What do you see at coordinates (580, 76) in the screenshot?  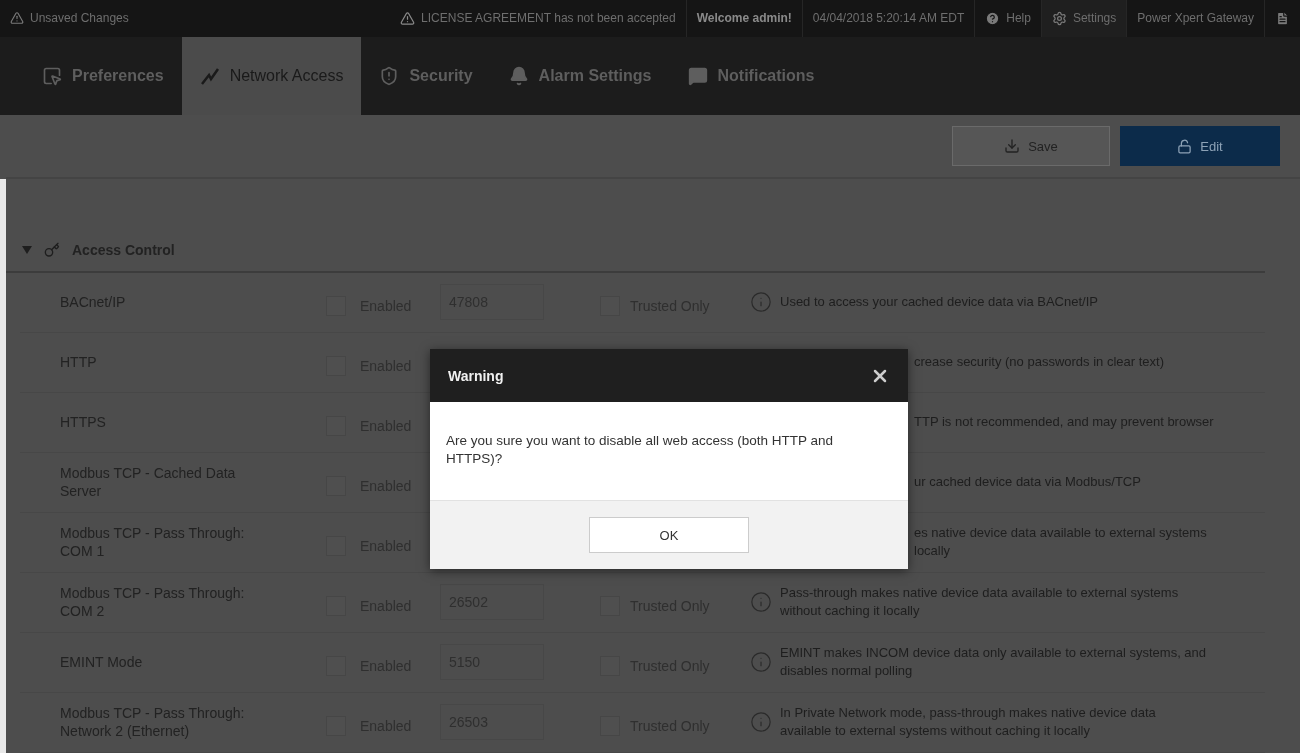 I see `nav-tab: Alarm Settings` at bounding box center [580, 76].